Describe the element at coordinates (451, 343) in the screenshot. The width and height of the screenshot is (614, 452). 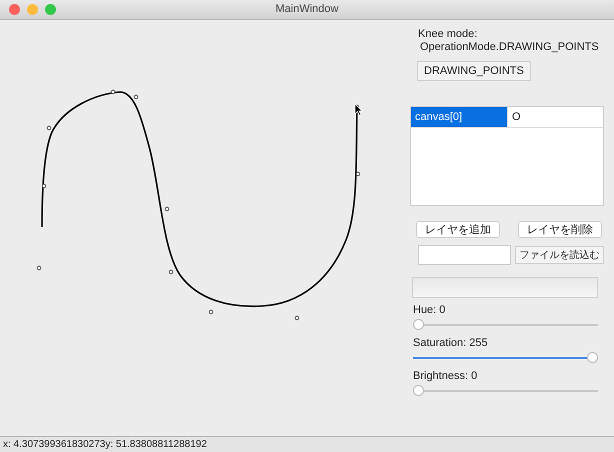
I see `slider-label: Saturation: 255` at that location.